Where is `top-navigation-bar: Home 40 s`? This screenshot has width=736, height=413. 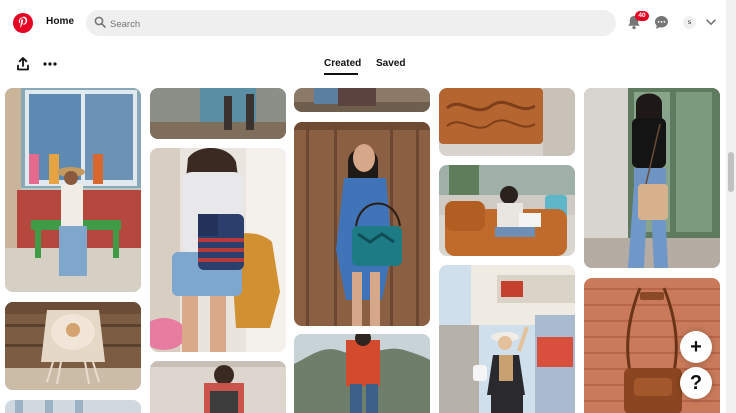
top-navigation-bar: Home 40 s is located at coordinates (368, 23).